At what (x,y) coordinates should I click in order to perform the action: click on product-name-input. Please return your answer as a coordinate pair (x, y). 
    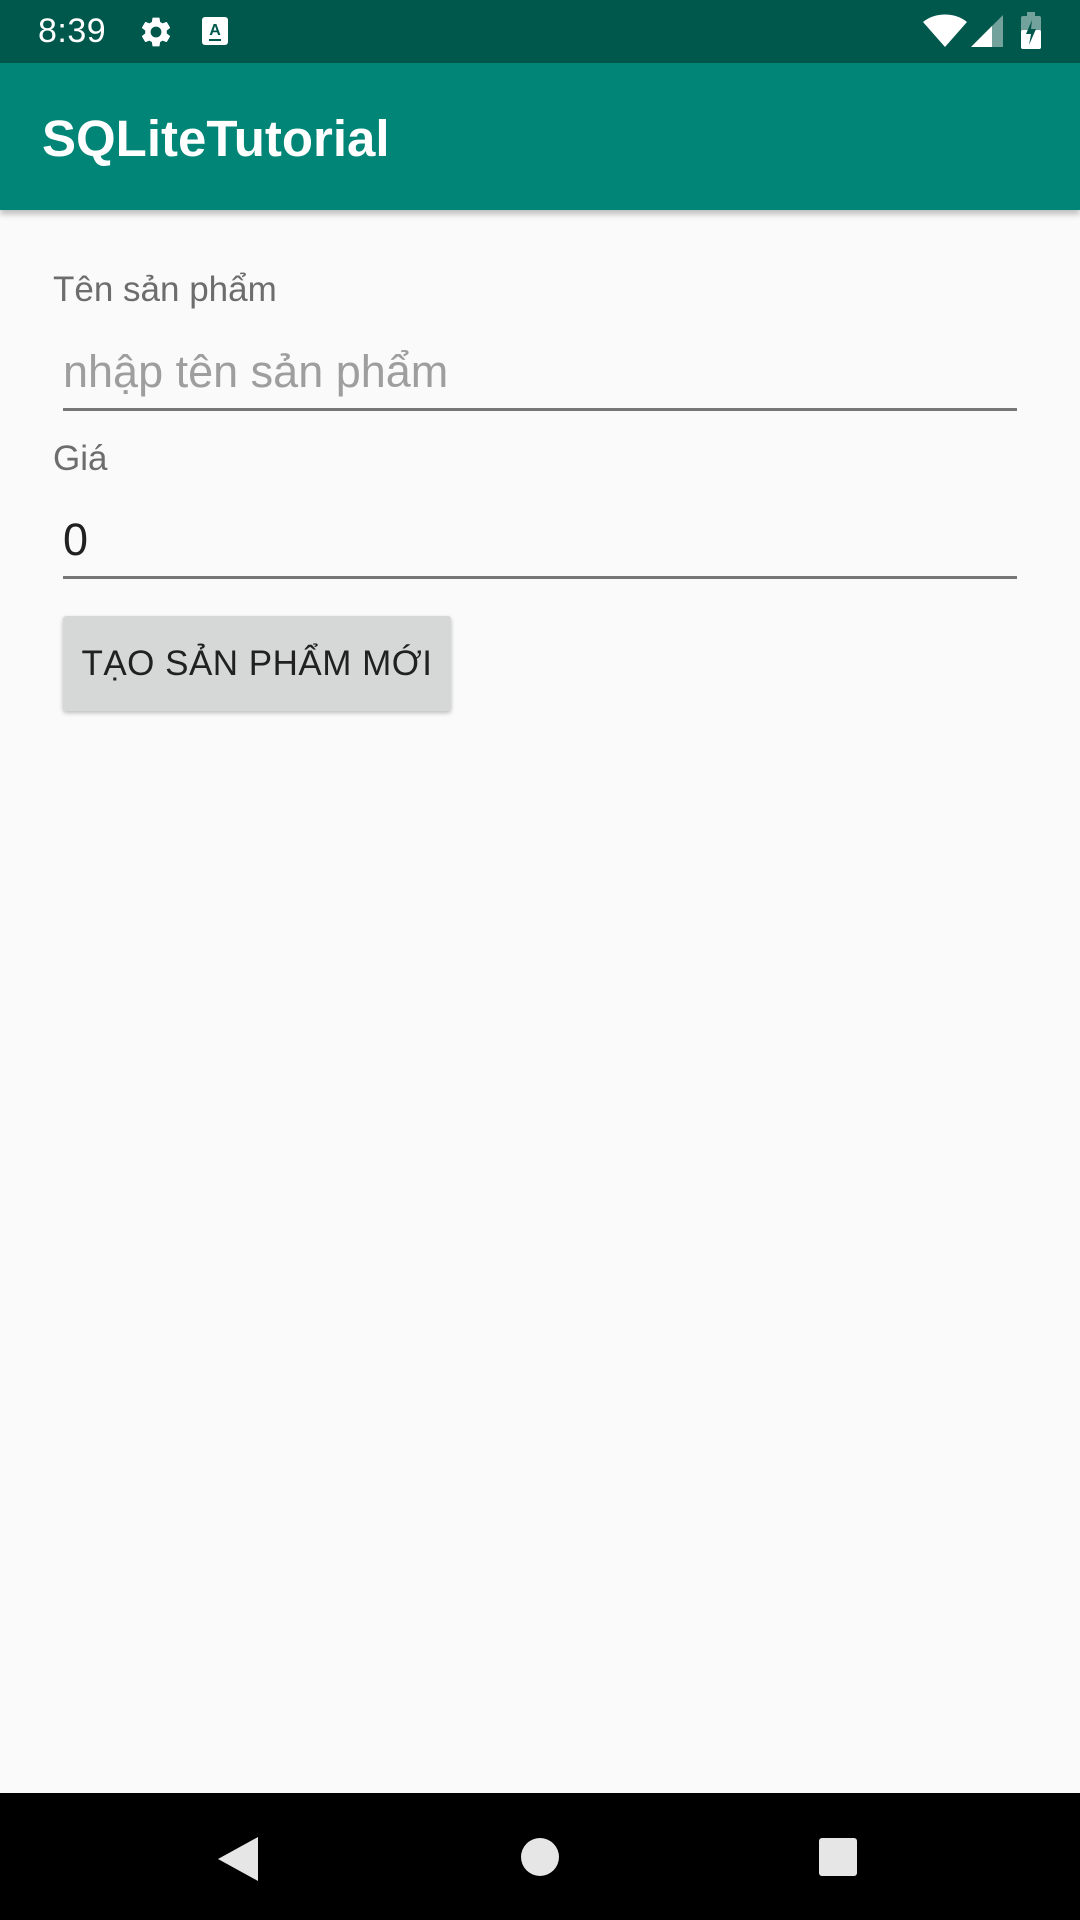
    Looking at the image, I should click on (540, 373).